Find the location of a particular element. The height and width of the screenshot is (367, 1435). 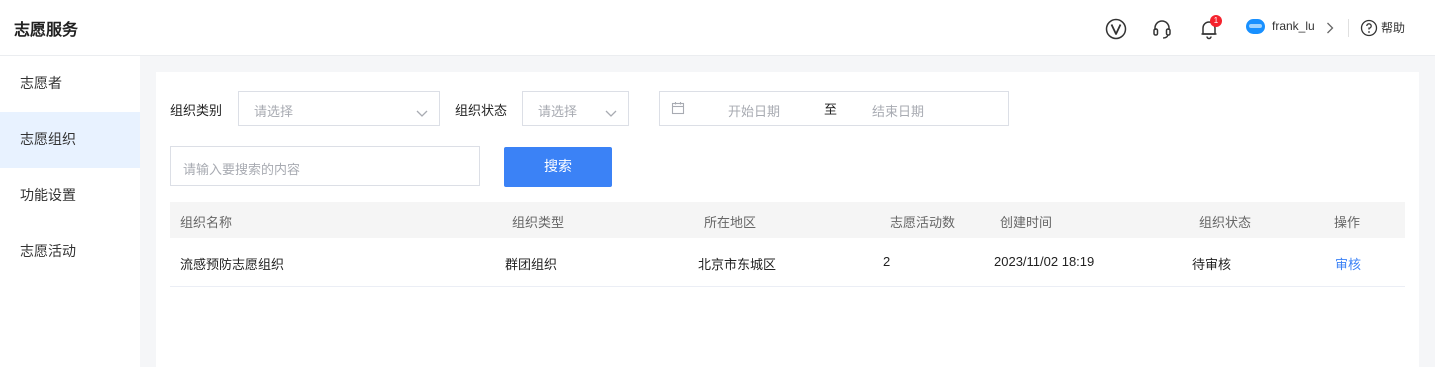

calendar-icon is located at coordinates (678, 109).